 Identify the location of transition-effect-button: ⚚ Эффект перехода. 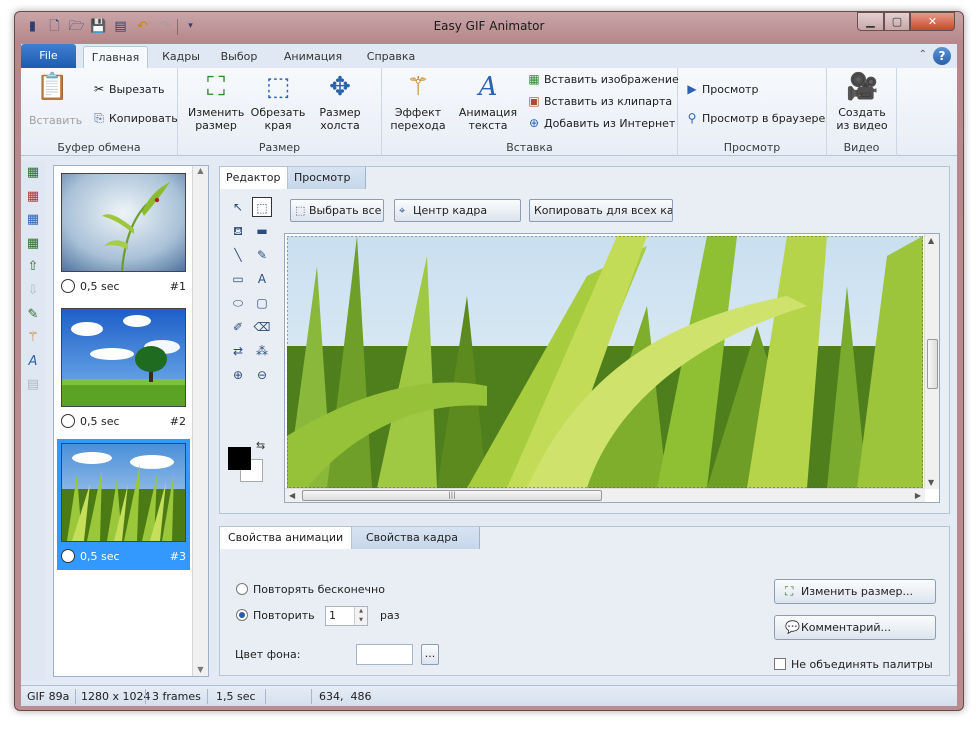
(418, 101).